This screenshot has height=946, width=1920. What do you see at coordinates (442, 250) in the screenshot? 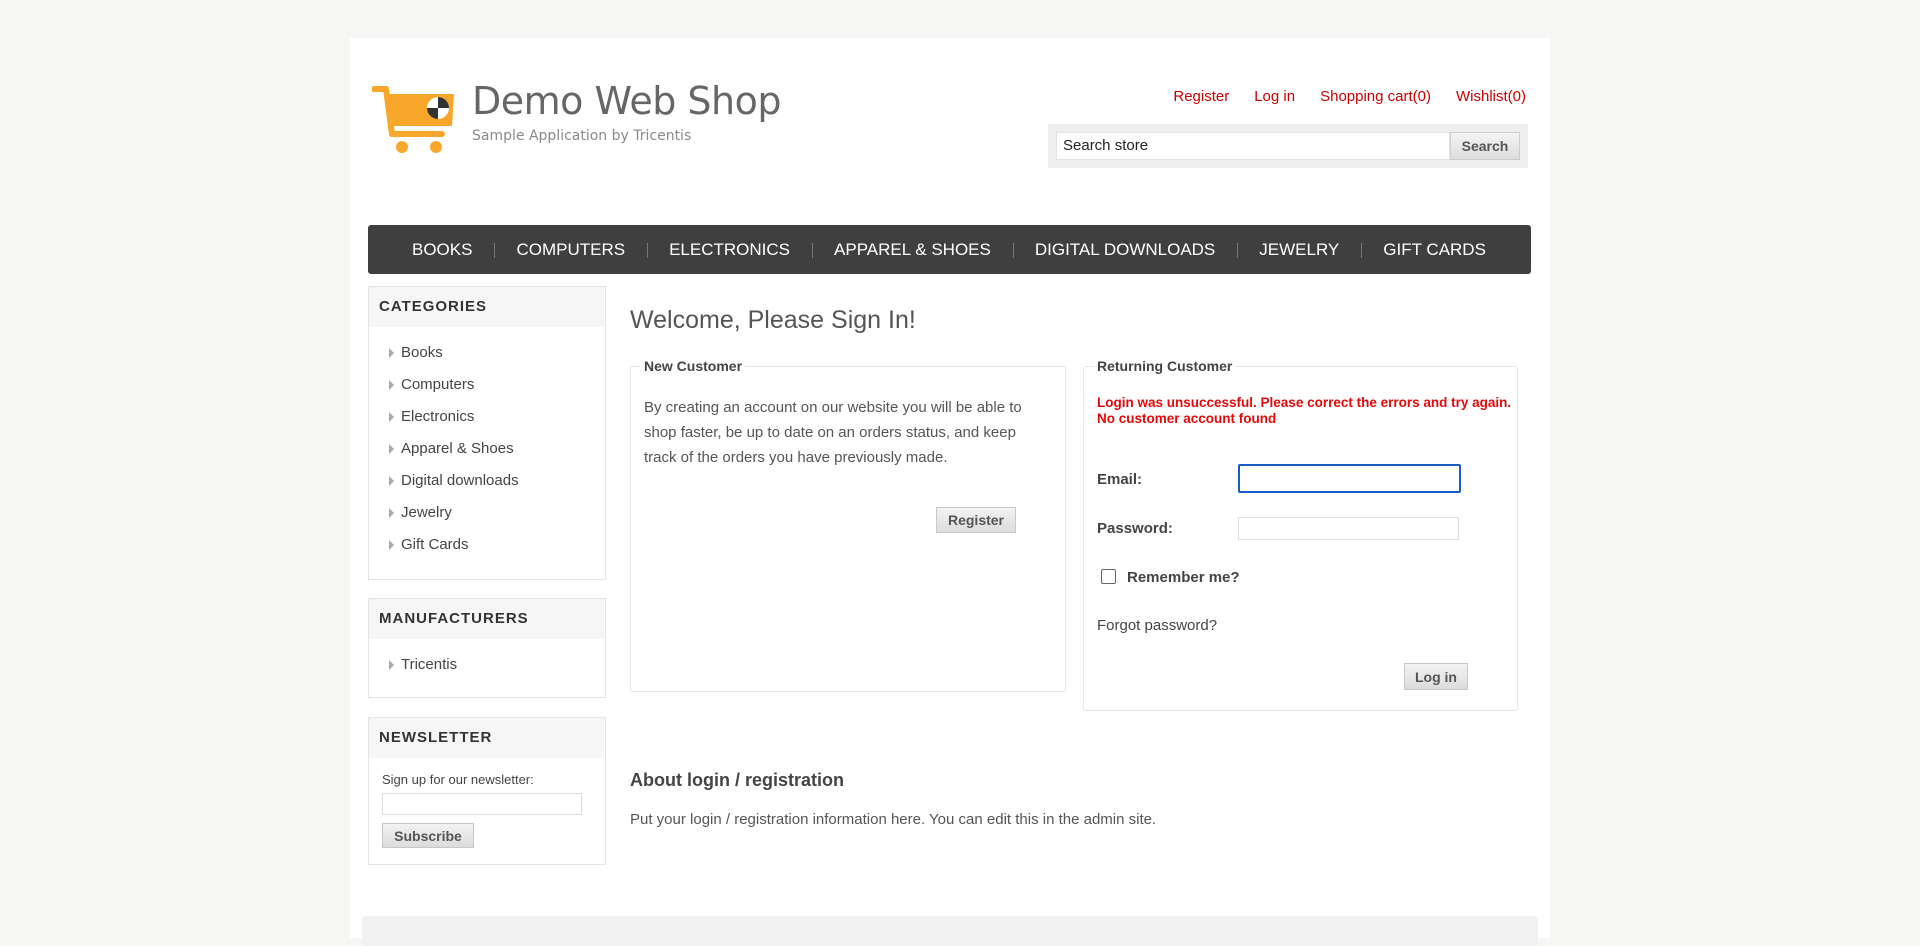
I see `menu-item-books: BOOKS` at bounding box center [442, 250].